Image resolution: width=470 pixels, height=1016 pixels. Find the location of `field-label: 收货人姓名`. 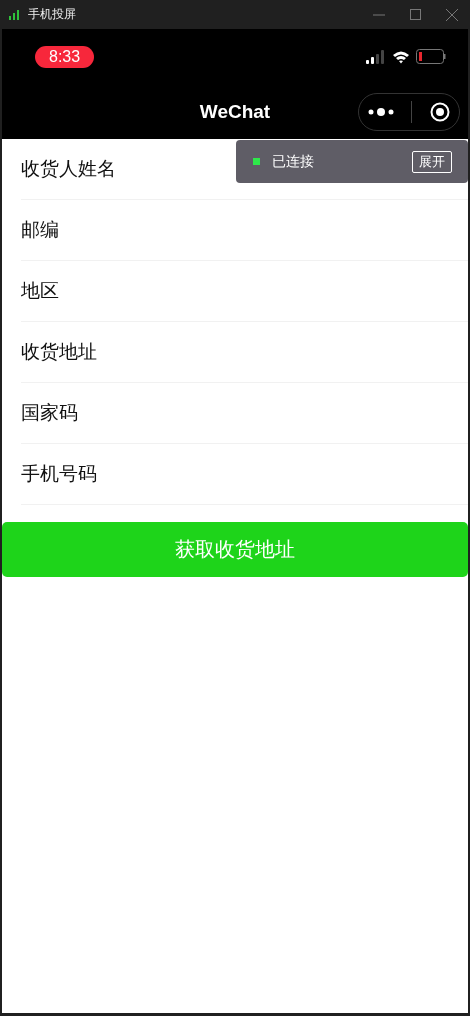

field-label: 收货人姓名 is located at coordinates (68, 169).